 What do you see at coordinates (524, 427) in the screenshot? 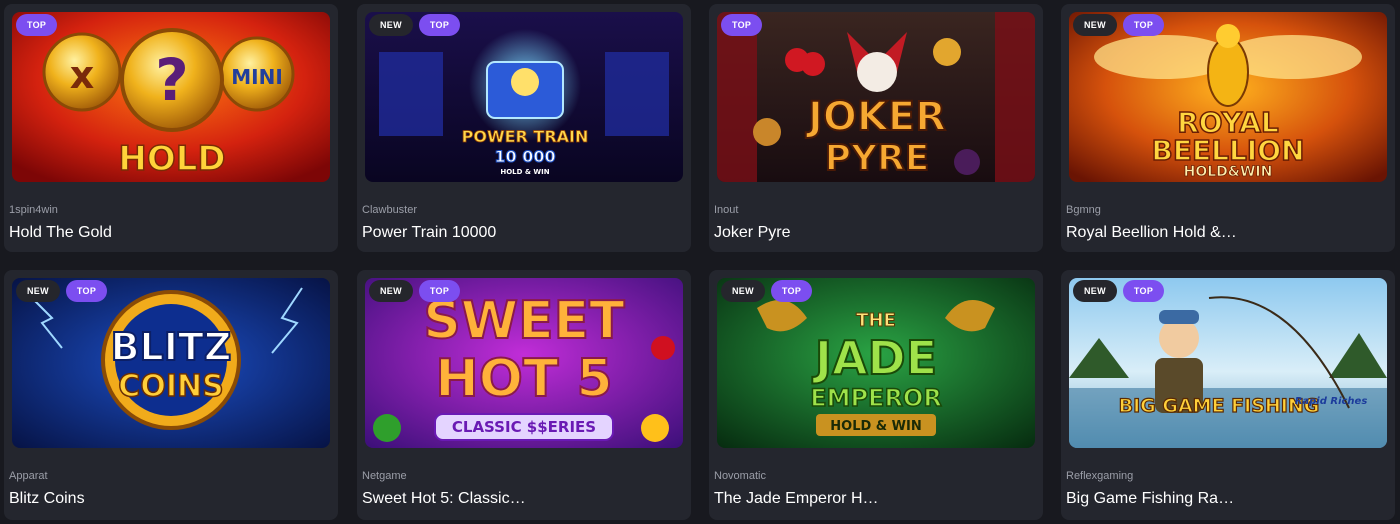
I see `art-tagline: CLASSIC $$ERIES` at bounding box center [524, 427].